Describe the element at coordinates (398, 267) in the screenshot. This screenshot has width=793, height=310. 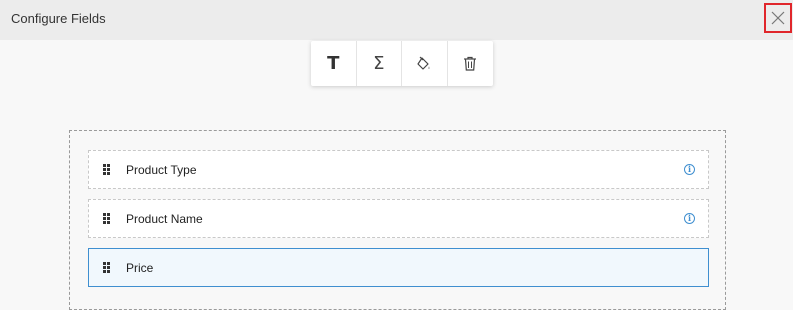
I see `field-row-price: Price` at that location.